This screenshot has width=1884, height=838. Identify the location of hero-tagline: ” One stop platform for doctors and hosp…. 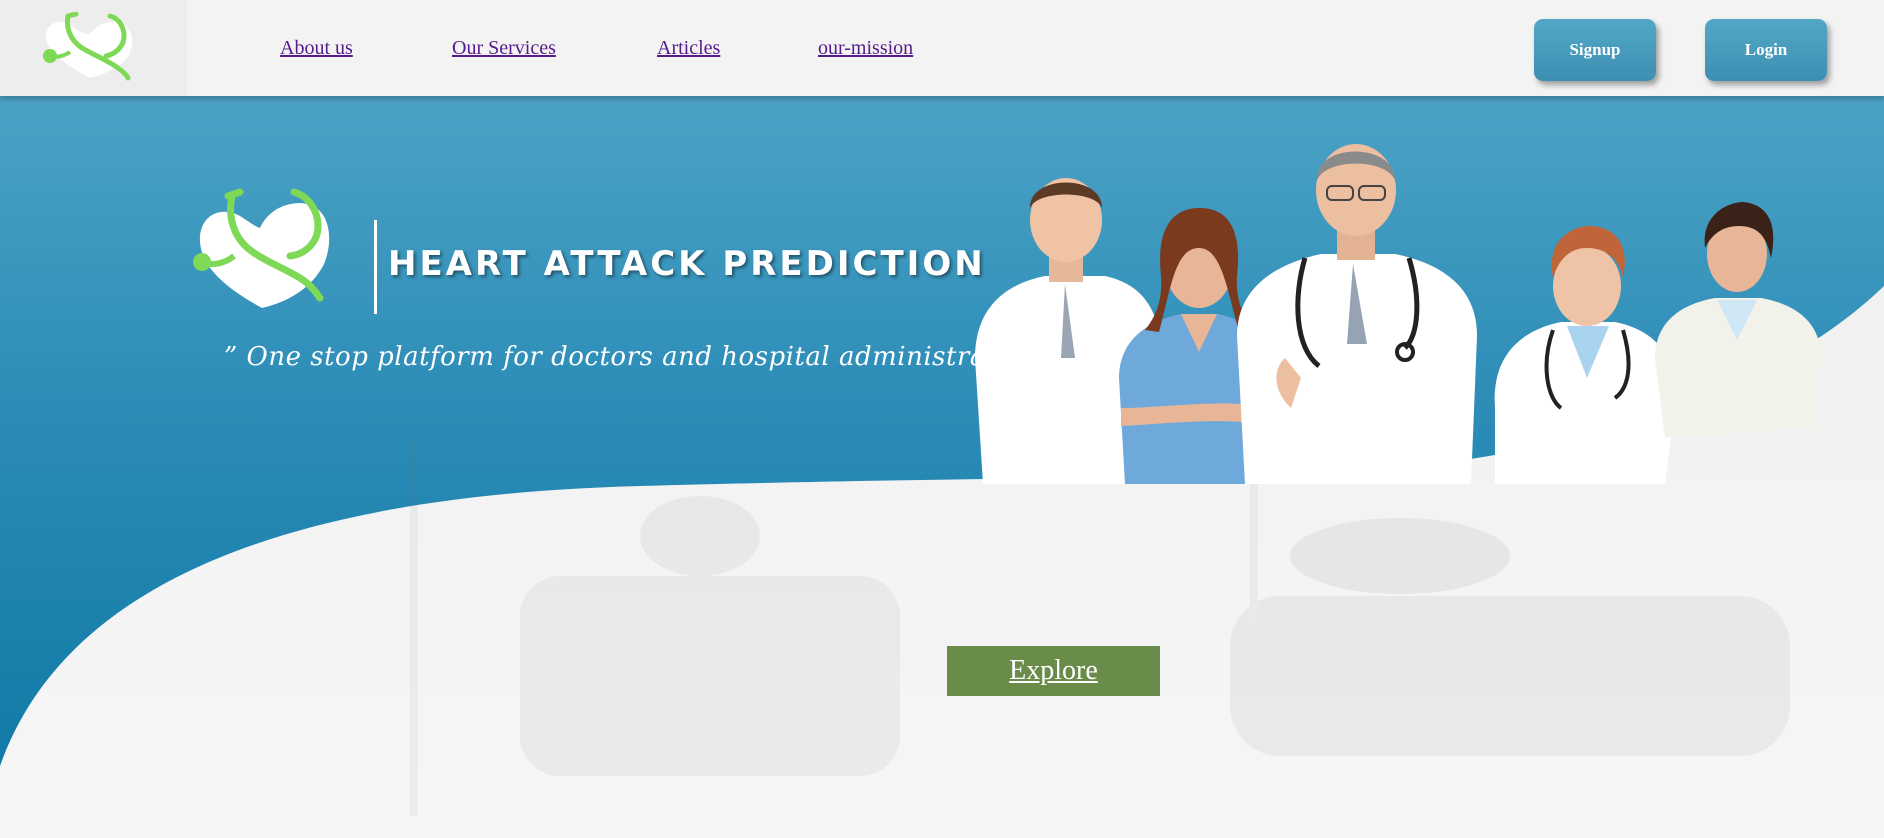
(643, 357).